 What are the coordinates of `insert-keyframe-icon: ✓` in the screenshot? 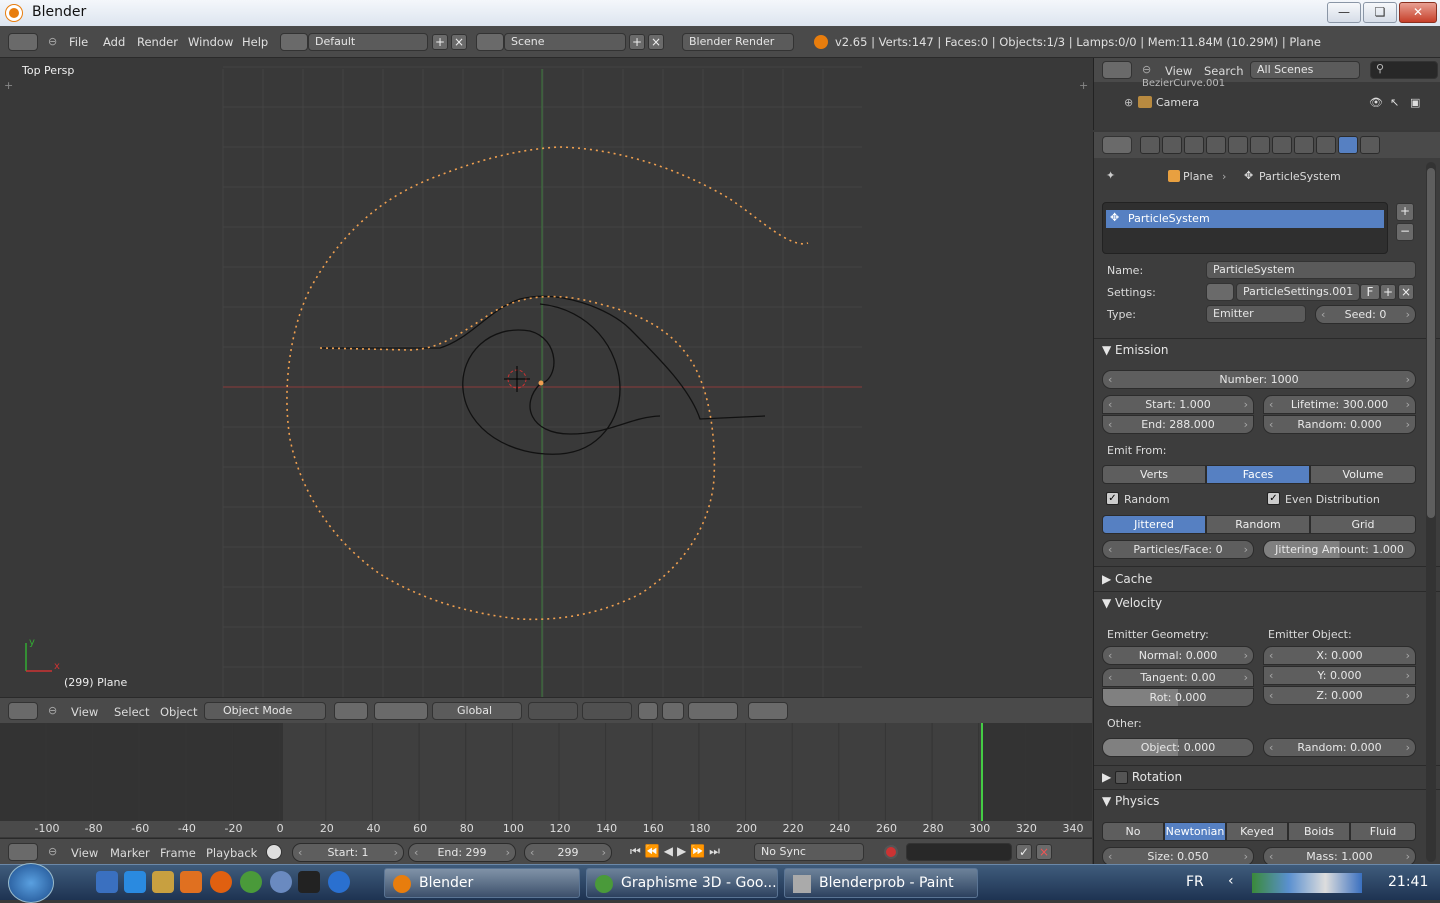 It's located at (1024, 852).